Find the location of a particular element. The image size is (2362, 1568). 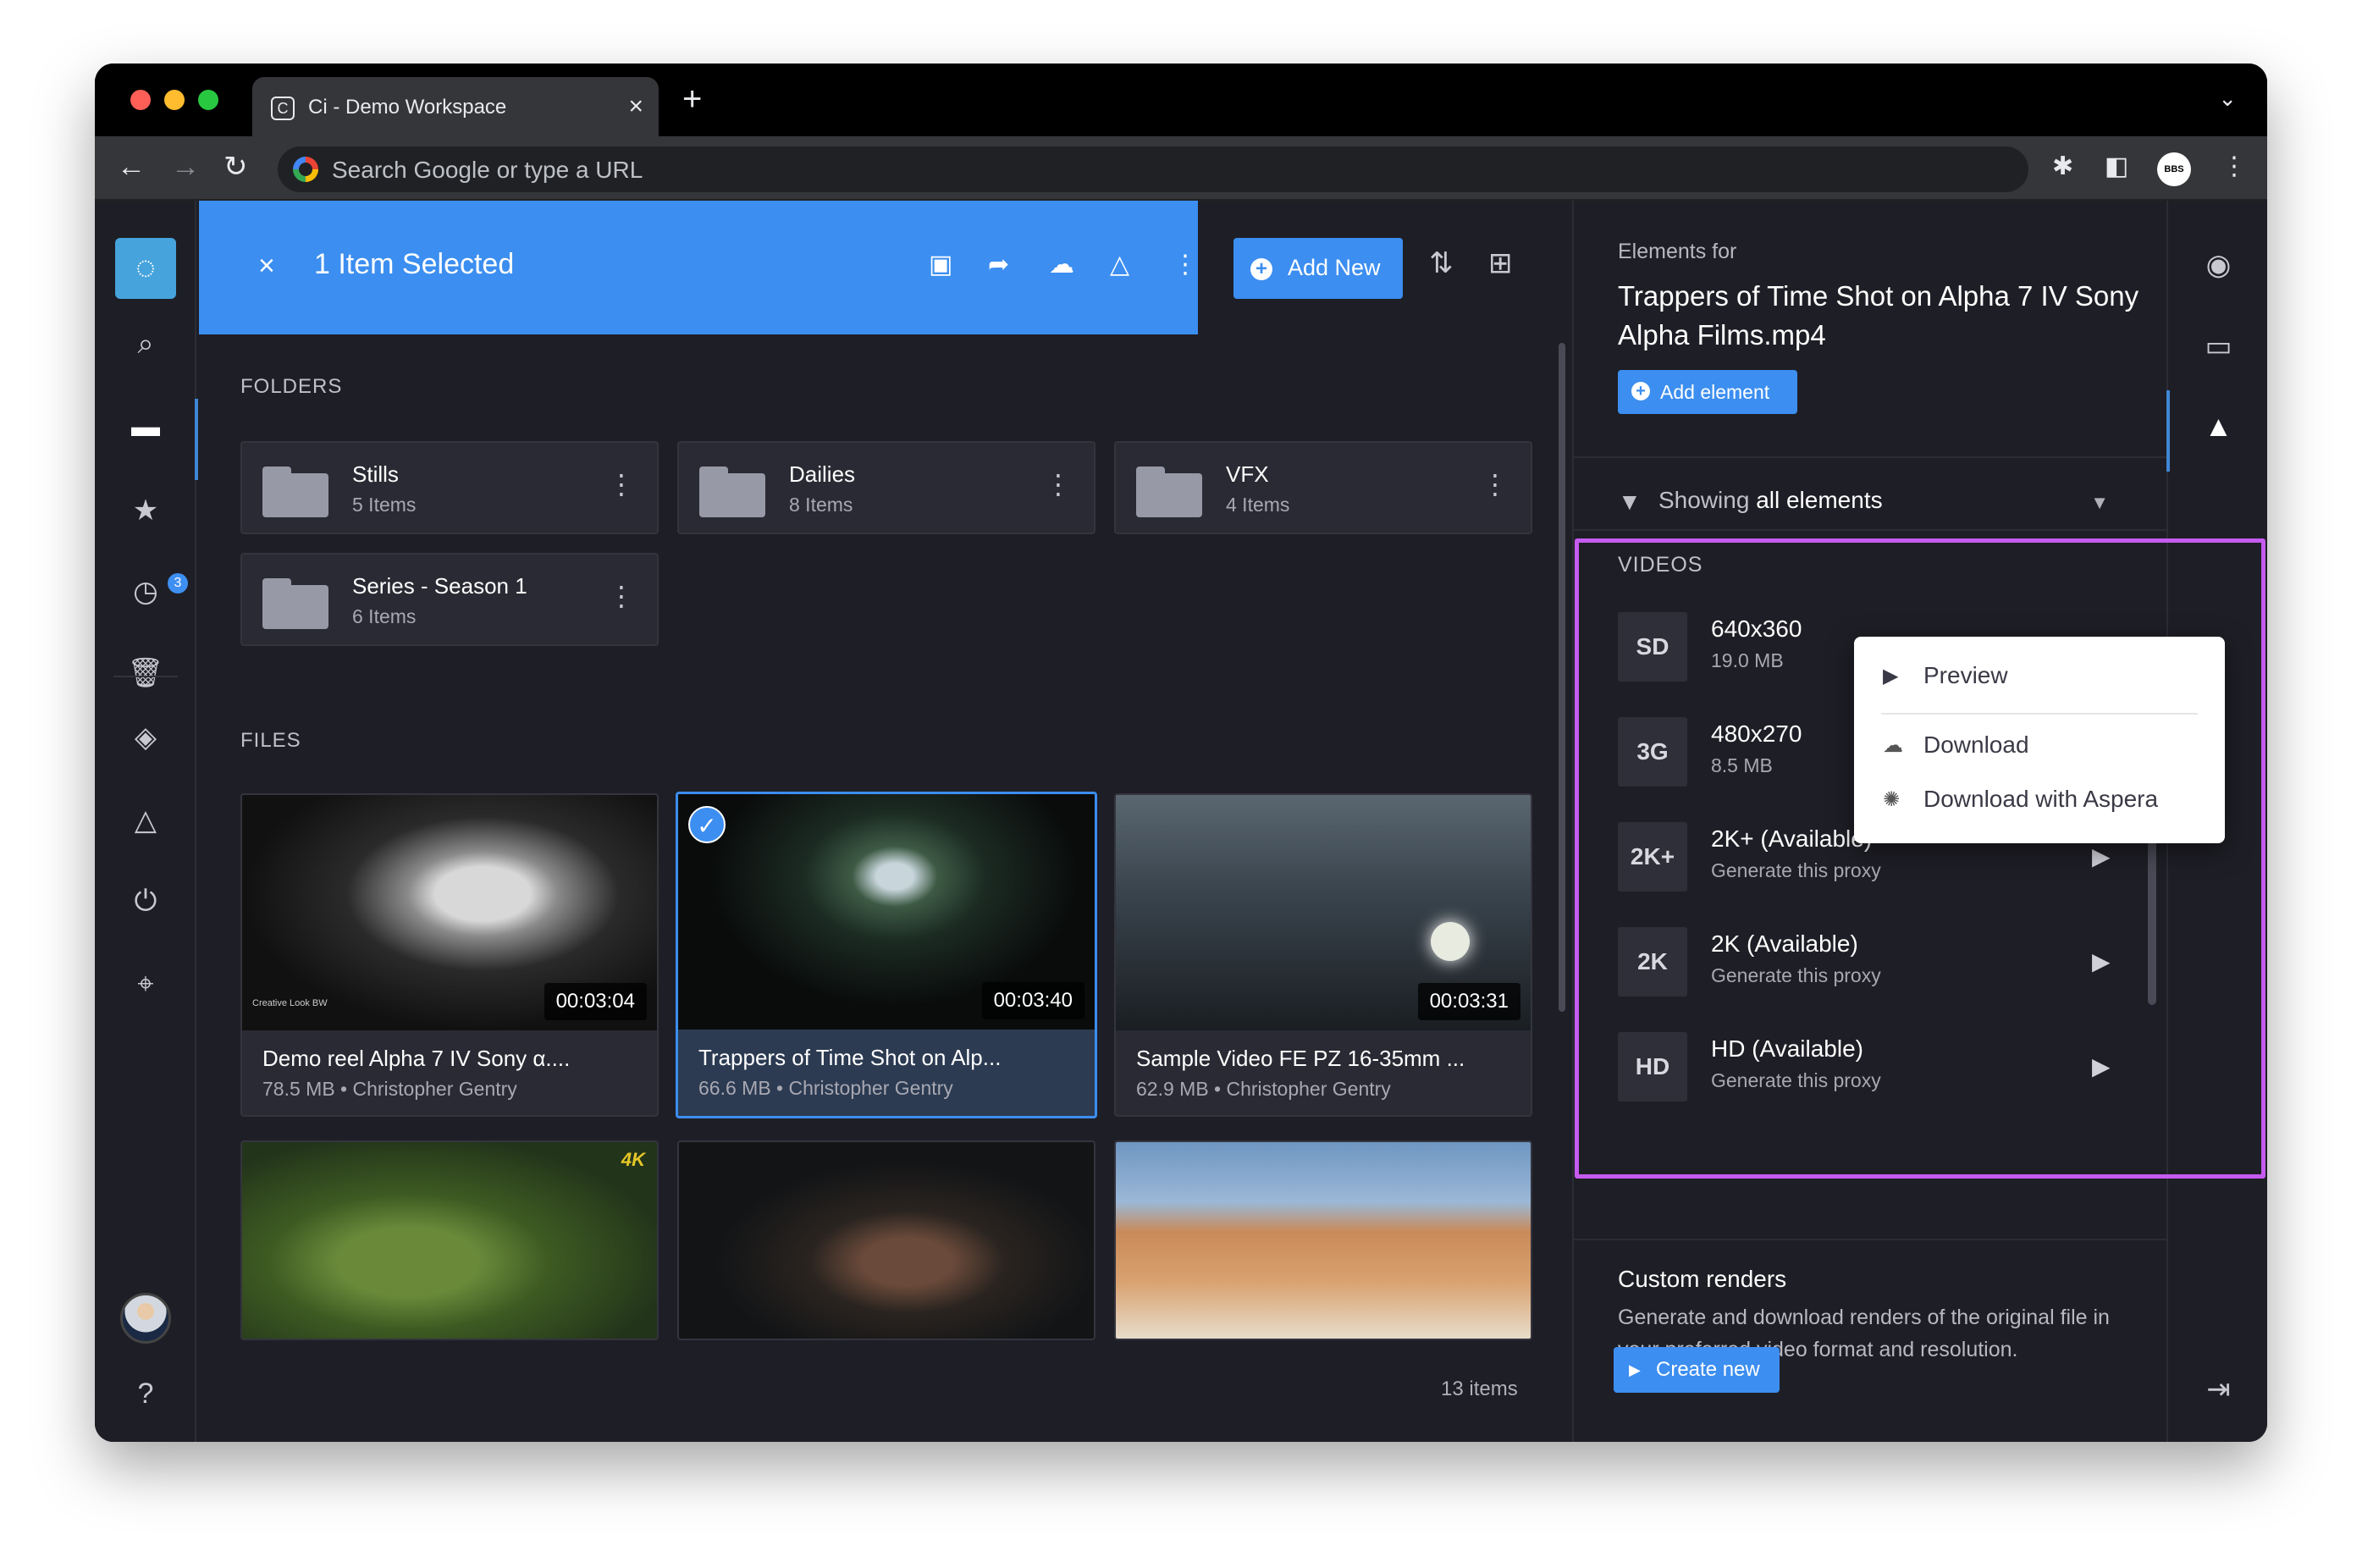

proxy-badge: 2K+ is located at coordinates (1652, 857).